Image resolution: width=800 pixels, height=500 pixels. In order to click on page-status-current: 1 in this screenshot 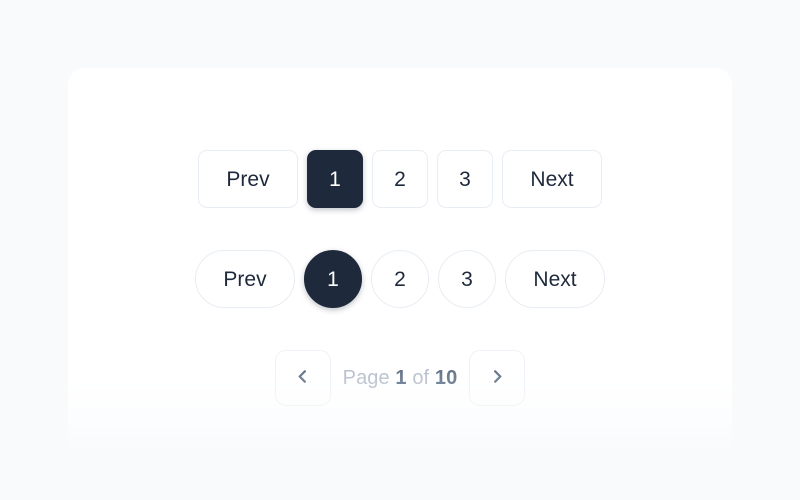, I will do `click(401, 377)`.